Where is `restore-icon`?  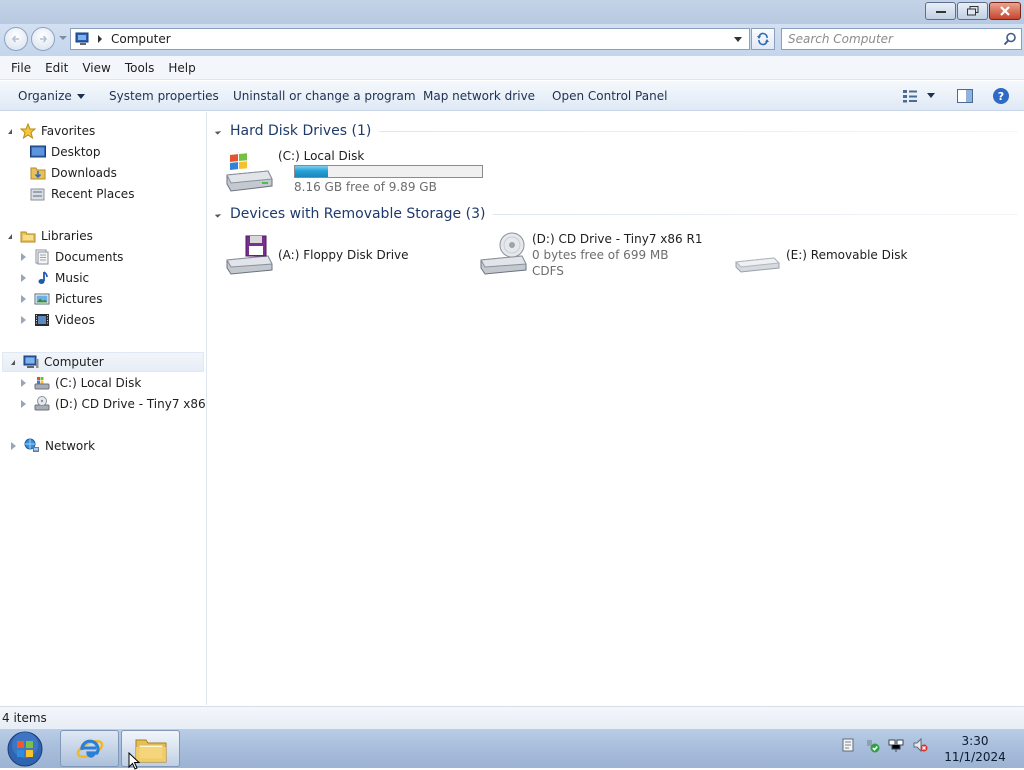 restore-icon is located at coordinates (972, 11).